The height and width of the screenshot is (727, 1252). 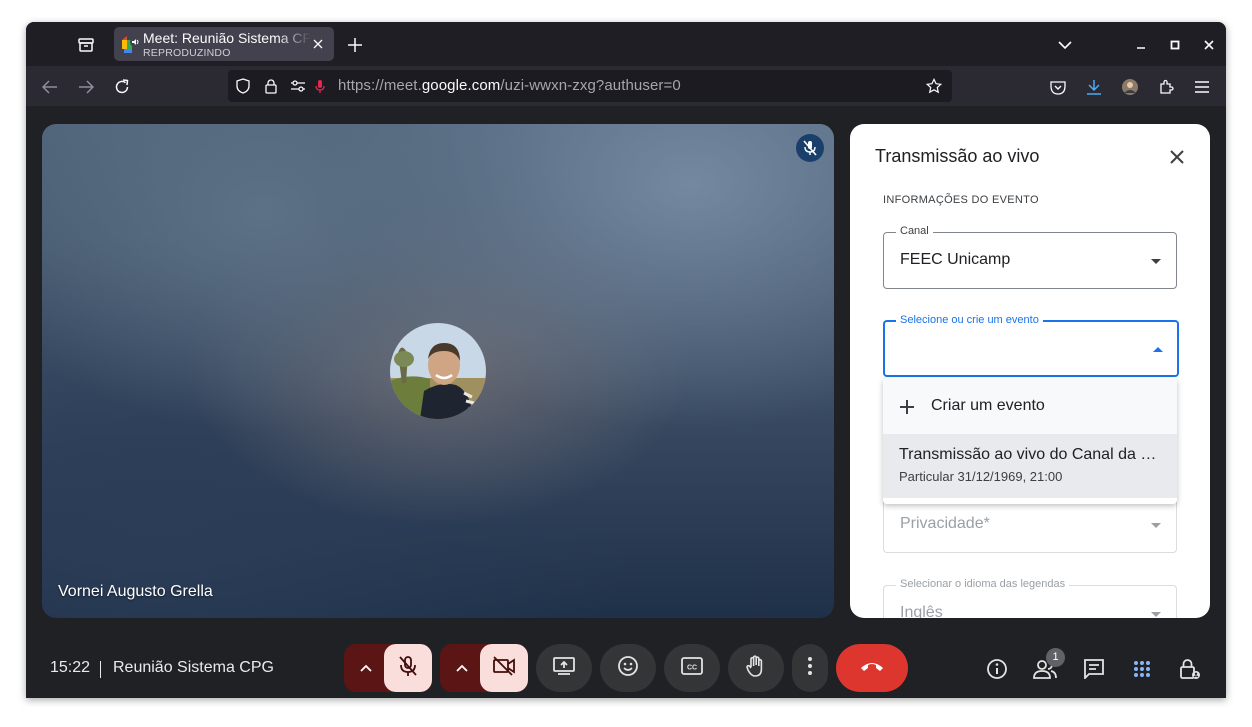 I want to click on extensions-icon, so click(x=1166, y=87).